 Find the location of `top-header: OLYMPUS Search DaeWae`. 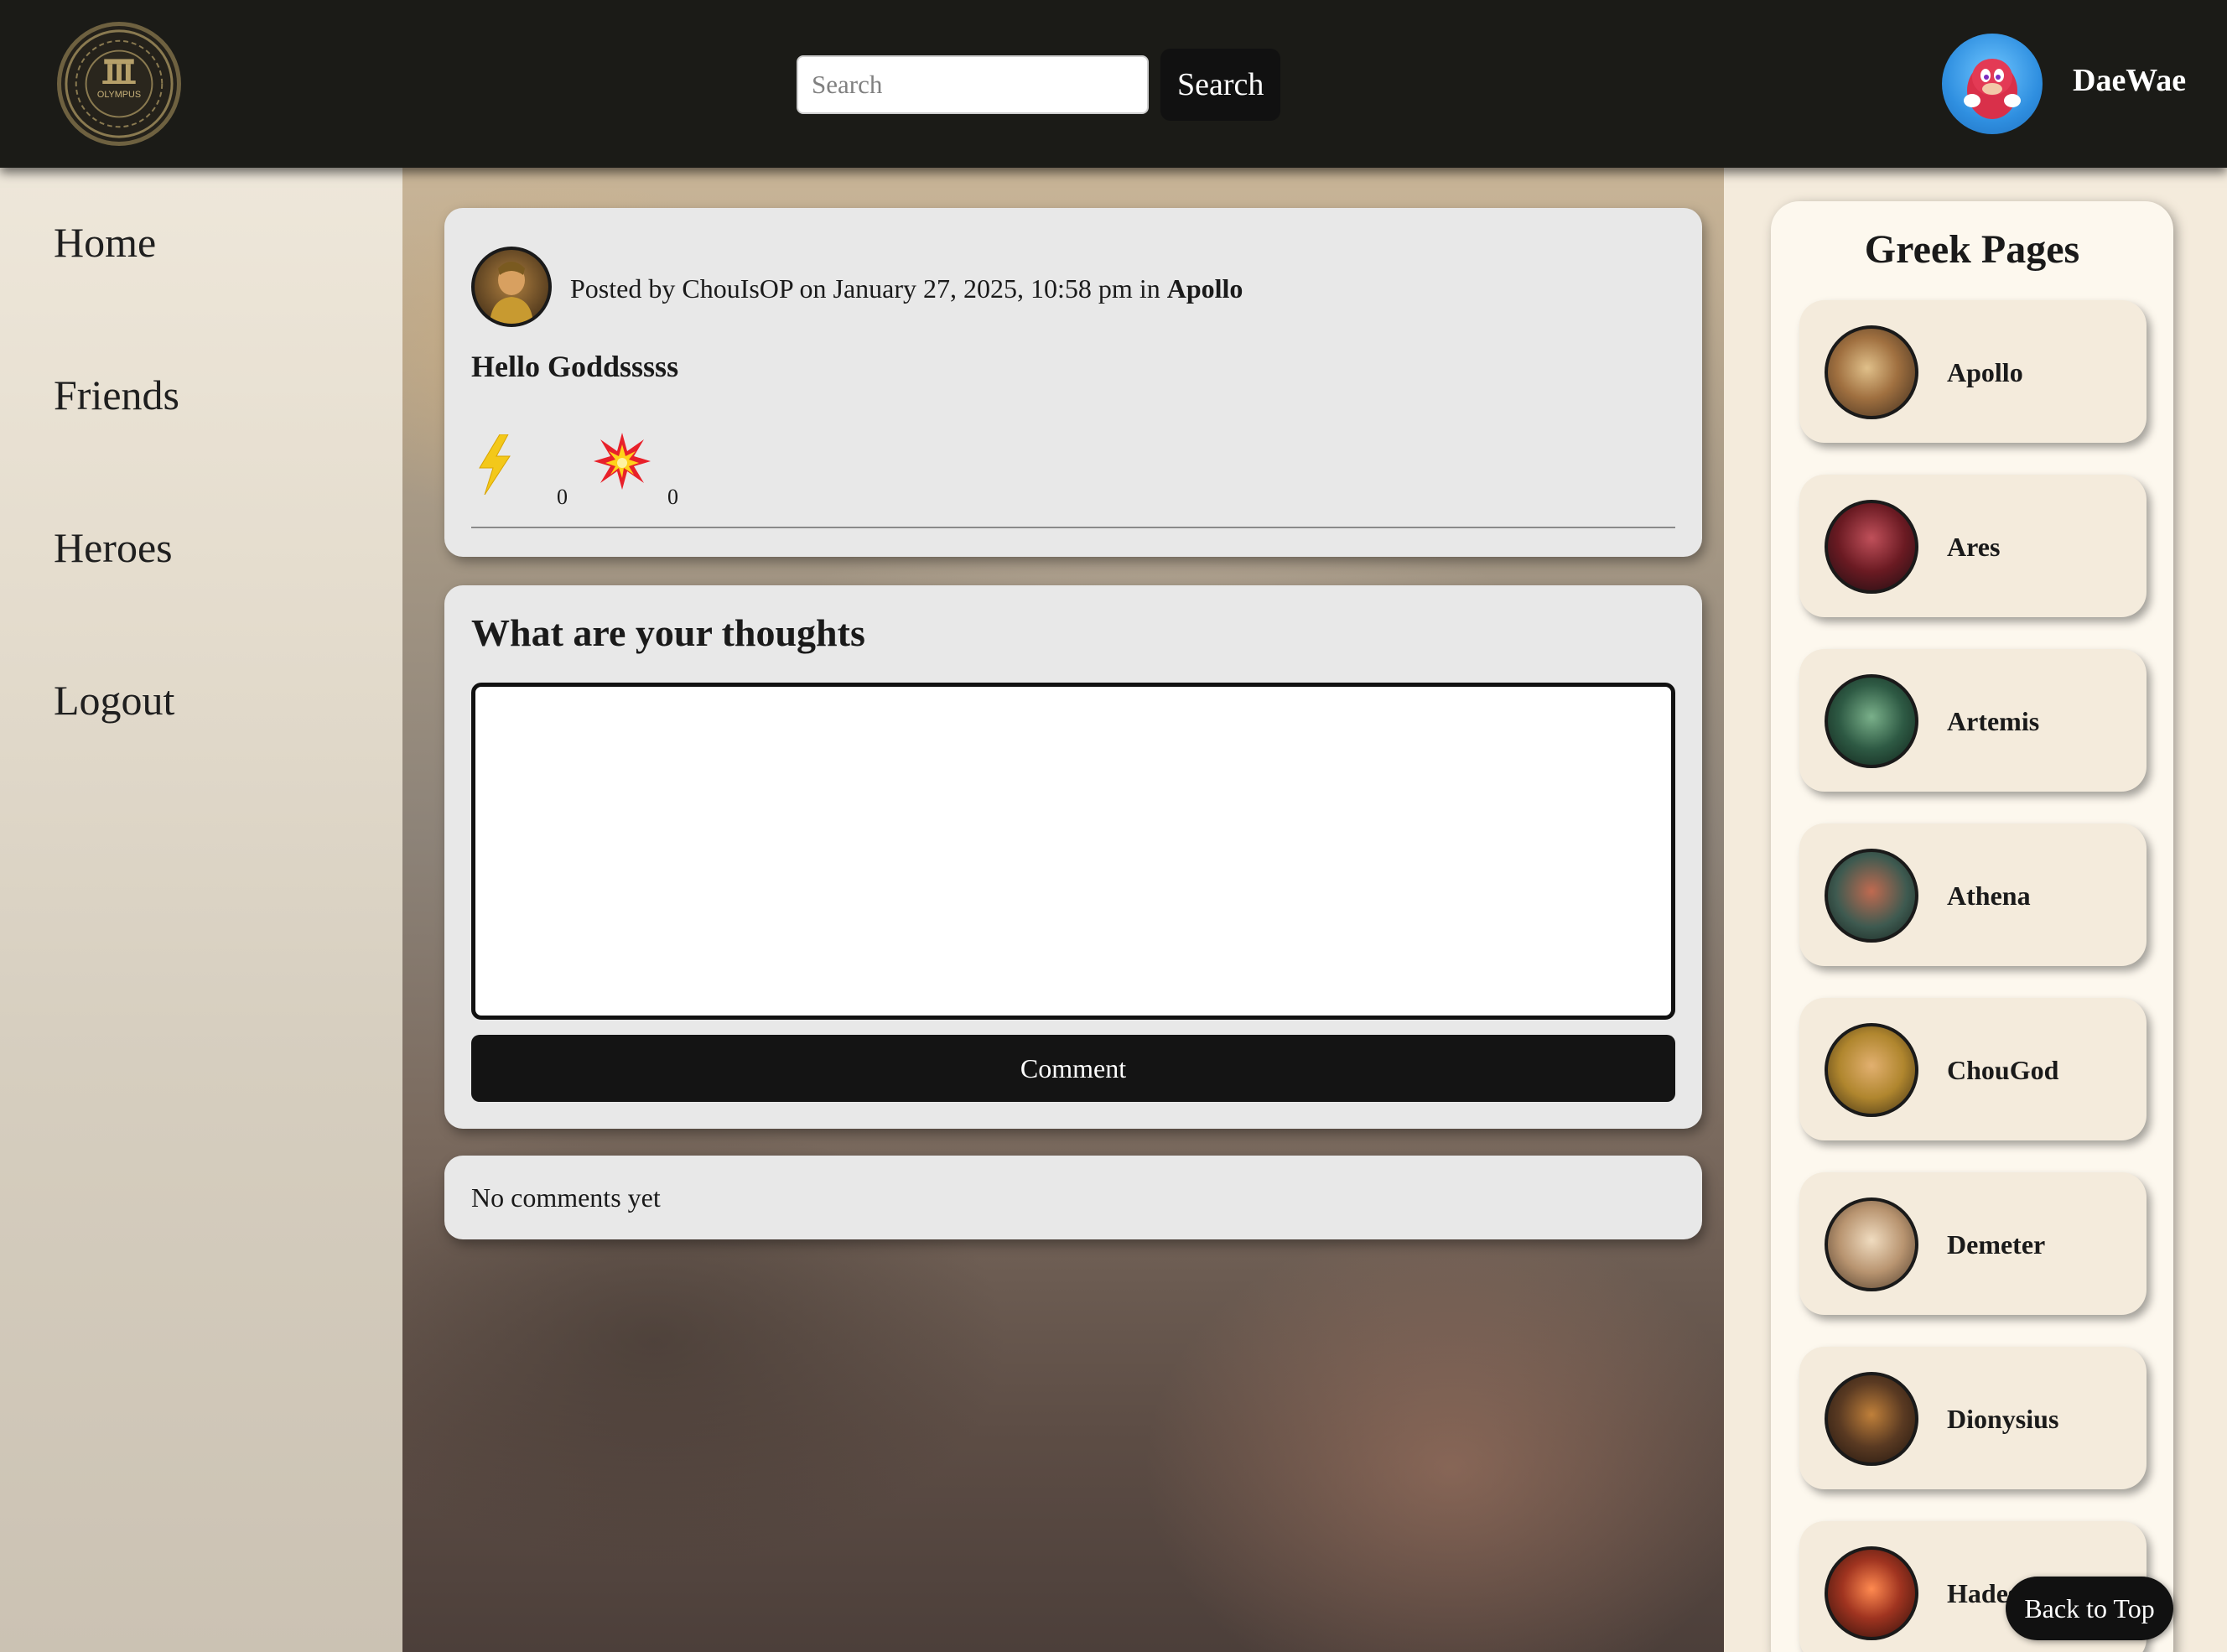

top-header: OLYMPUS Search DaeWae is located at coordinates (1113, 84).